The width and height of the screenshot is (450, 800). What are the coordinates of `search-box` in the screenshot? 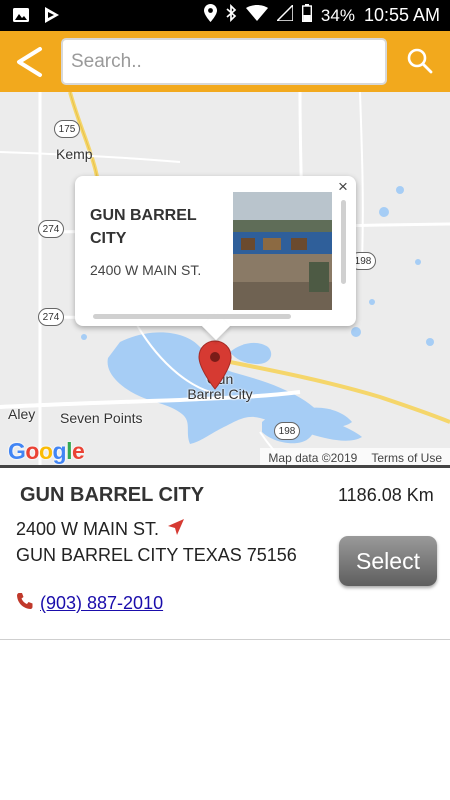 It's located at (224, 61).